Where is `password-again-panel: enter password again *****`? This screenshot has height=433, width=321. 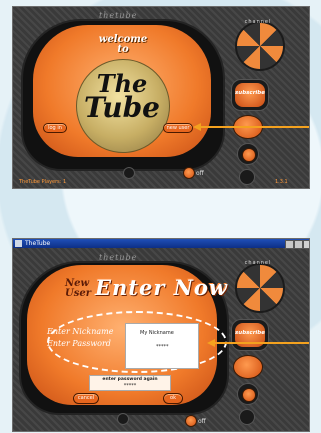 password-again-panel: enter password again ***** is located at coordinates (130, 383).